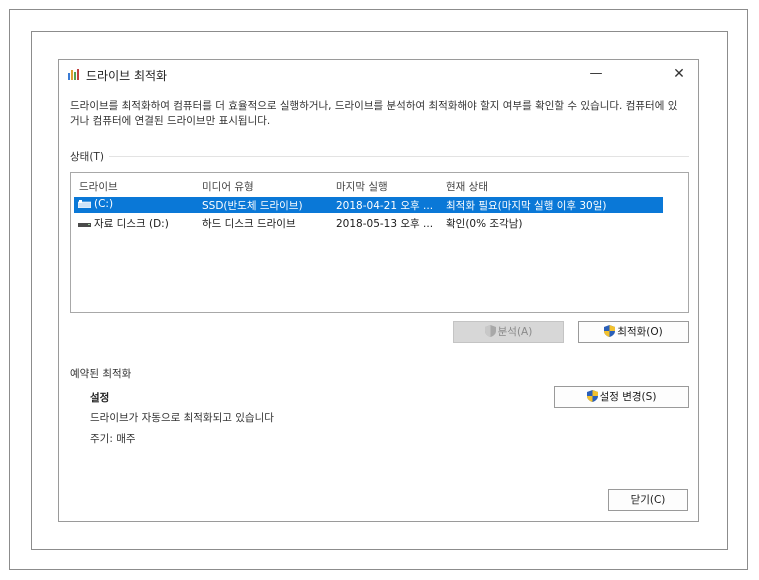 Image resolution: width=759 pixels, height=580 pixels. I want to click on current-status: 최적화 필요(마지막 실행 이후 30일), so click(526, 206).